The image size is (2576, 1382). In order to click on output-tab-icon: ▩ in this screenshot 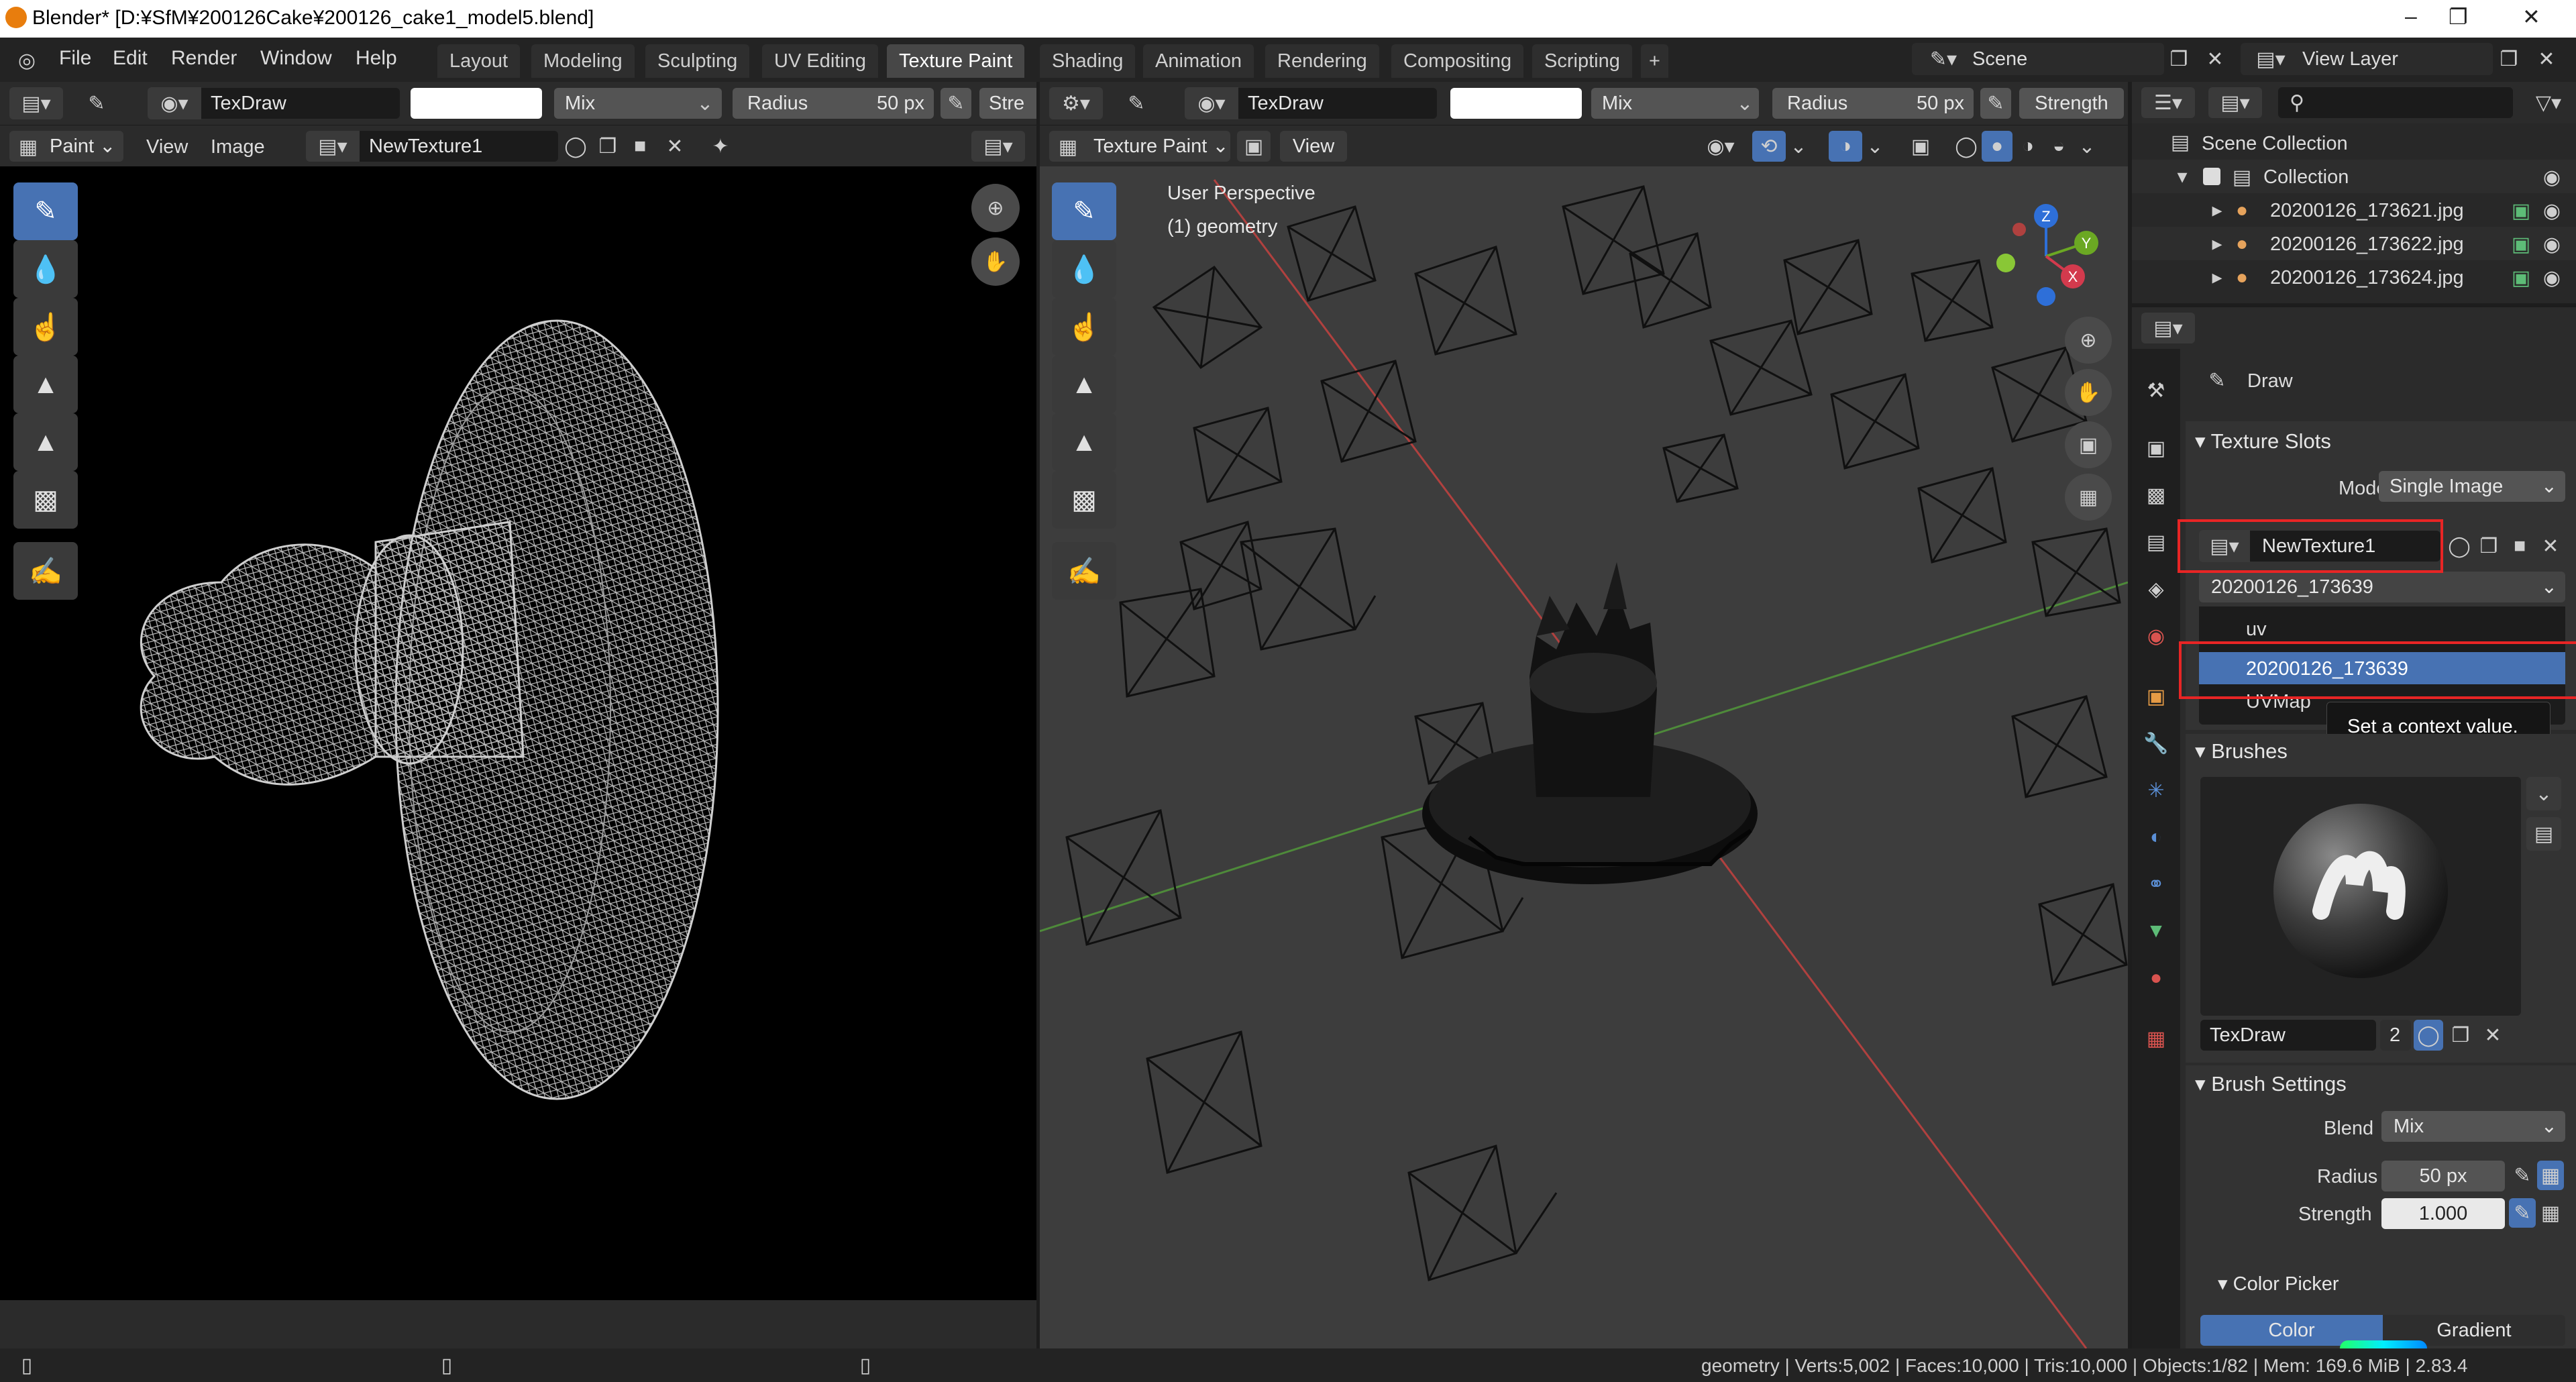, I will do `click(2156, 495)`.